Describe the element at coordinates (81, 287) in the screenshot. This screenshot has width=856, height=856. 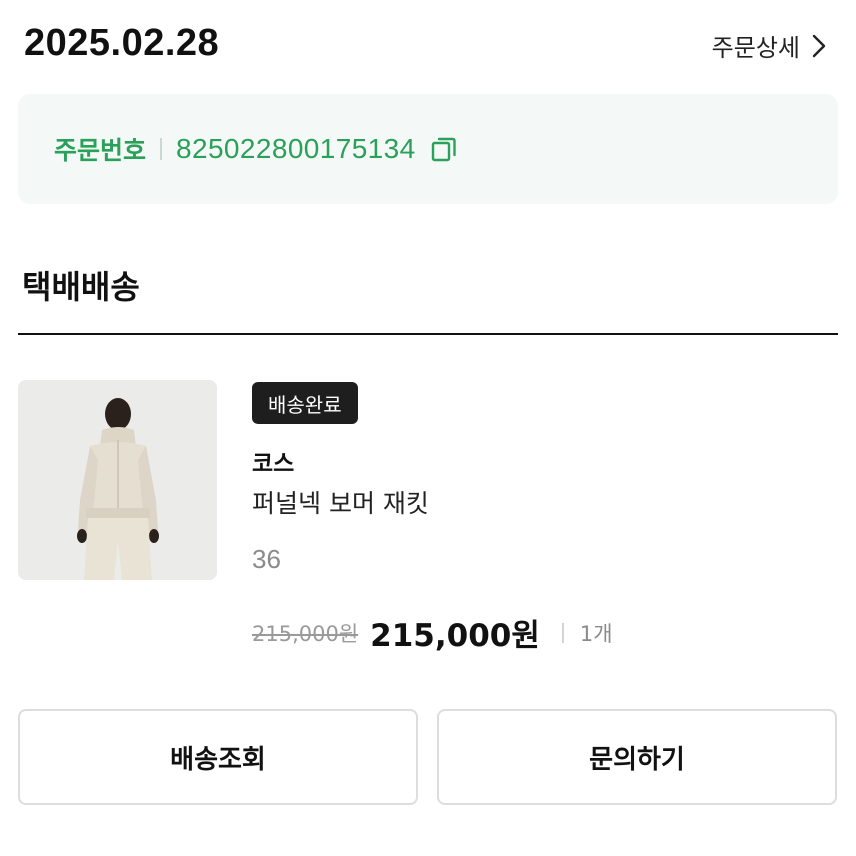
I see `delivery-section-title: 택배배송` at that location.